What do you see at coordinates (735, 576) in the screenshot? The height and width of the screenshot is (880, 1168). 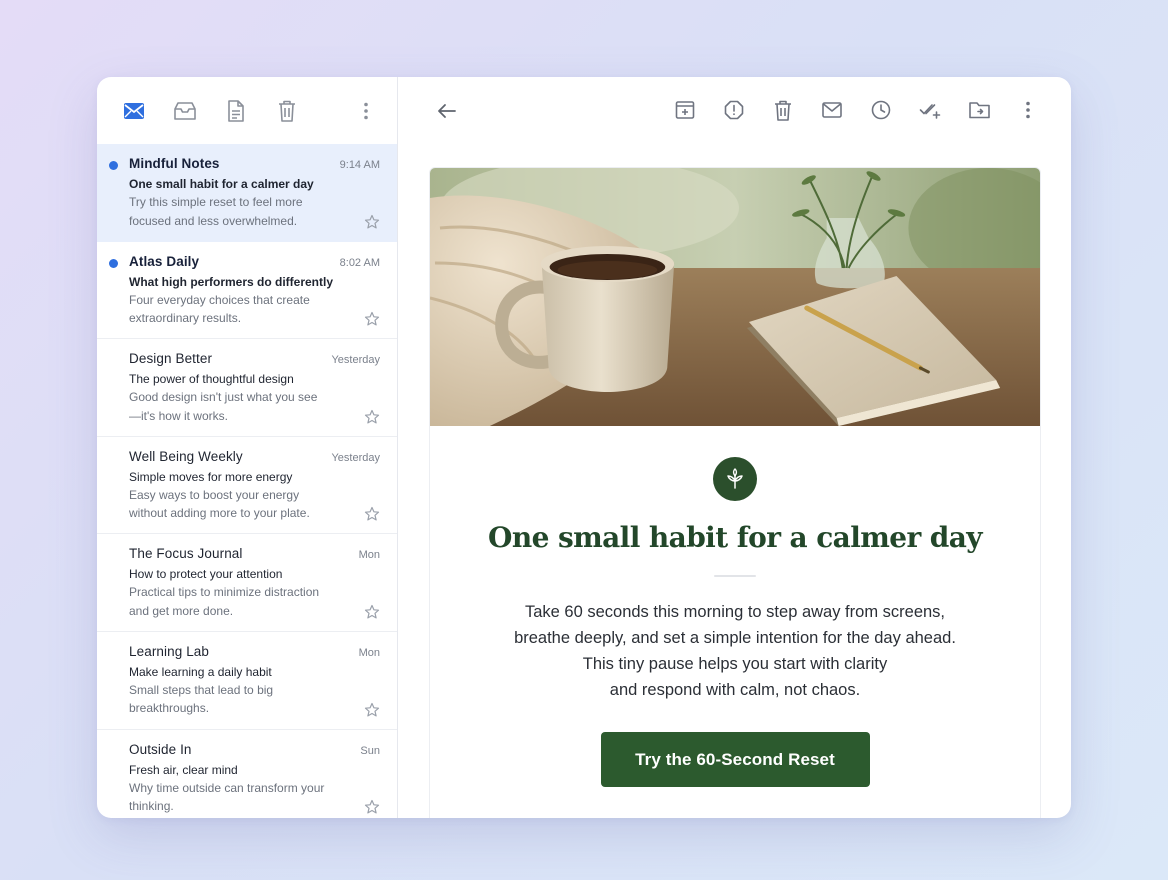 I see `title-divider` at bounding box center [735, 576].